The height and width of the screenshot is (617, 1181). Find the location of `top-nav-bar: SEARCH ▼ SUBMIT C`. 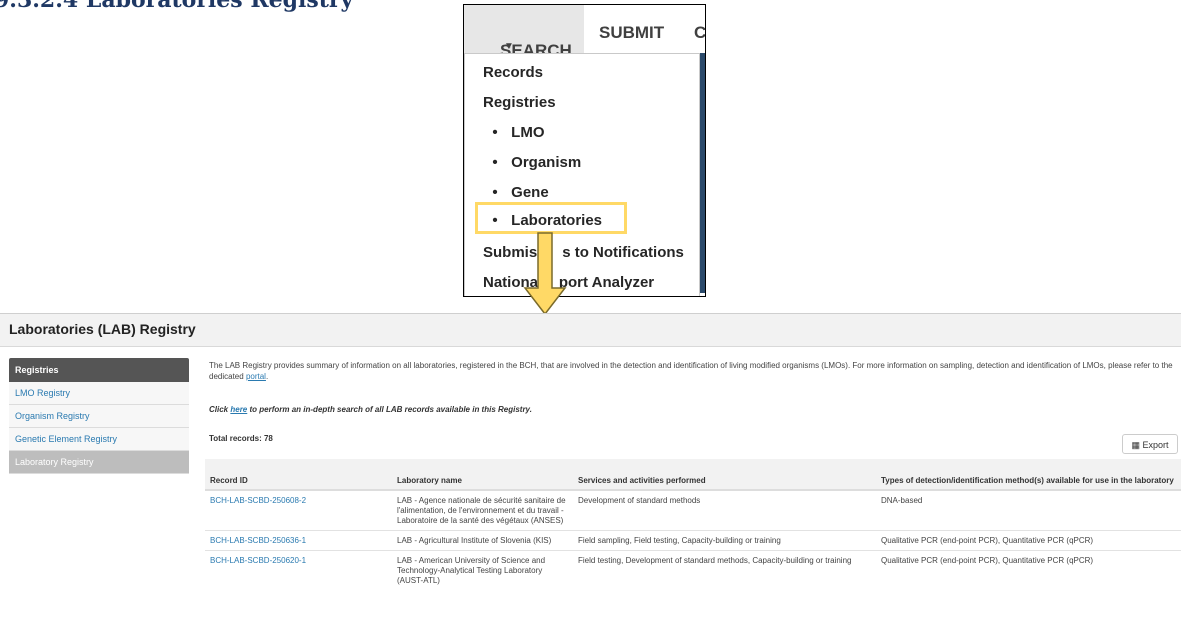

top-nav-bar: SEARCH ▼ SUBMIT C is located at coordinates (584, 32).